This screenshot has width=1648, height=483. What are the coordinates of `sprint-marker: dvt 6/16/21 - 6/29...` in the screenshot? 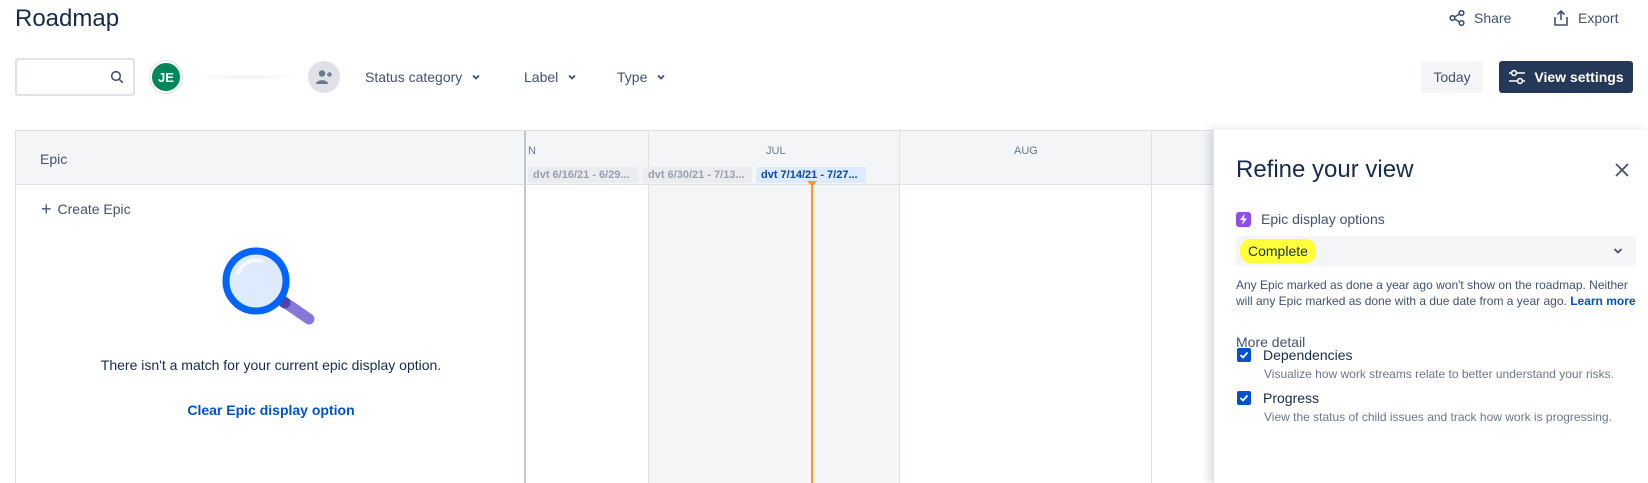 It's located at (583, 175).